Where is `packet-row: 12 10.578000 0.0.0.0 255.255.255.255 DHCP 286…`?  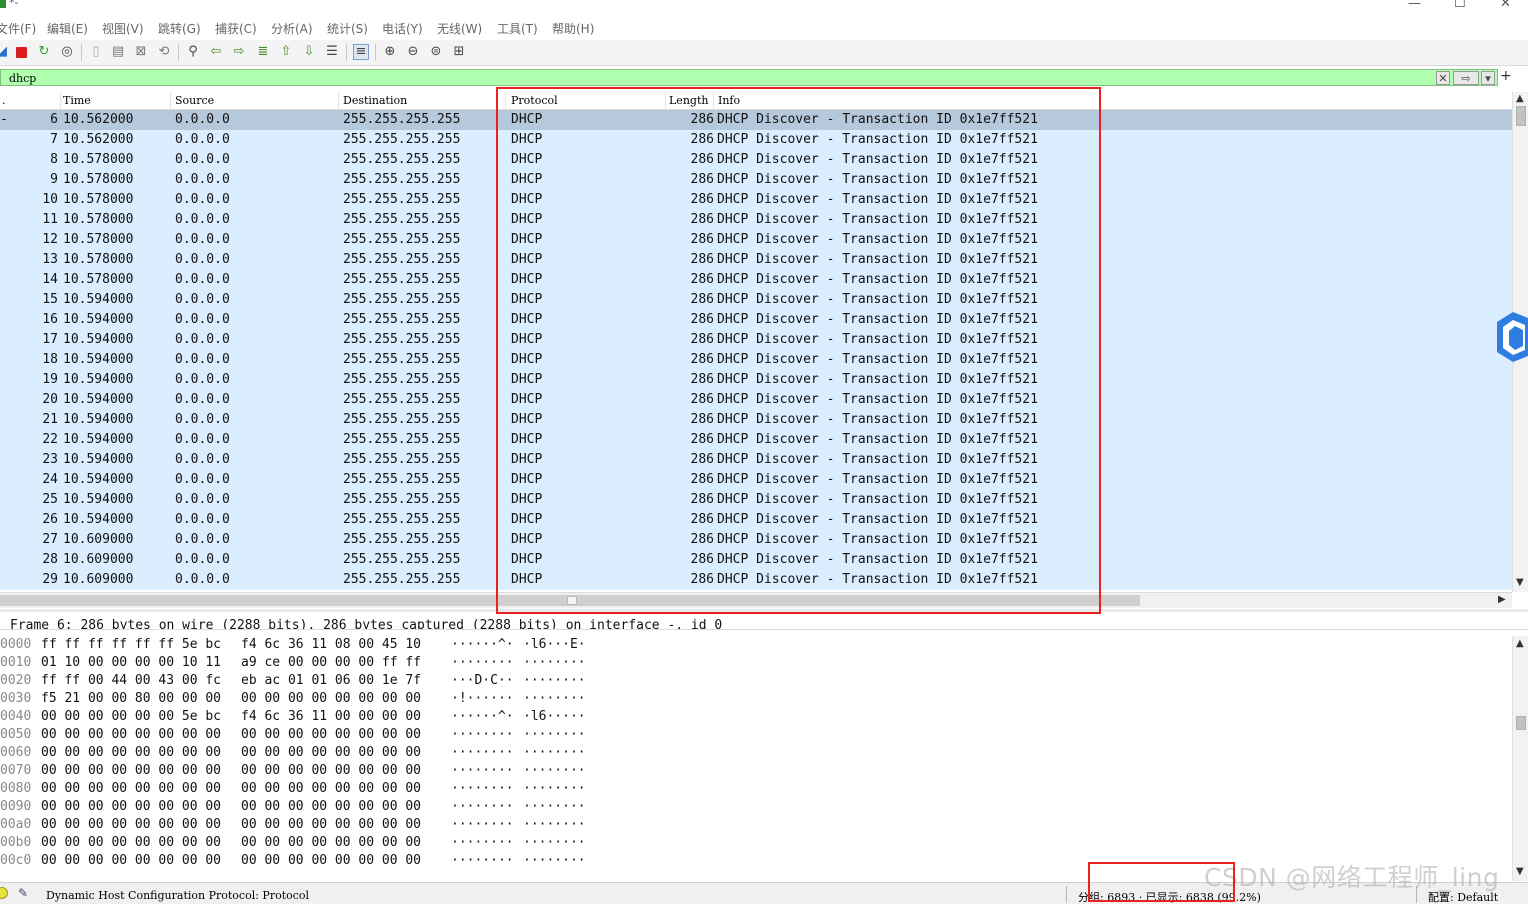
packet-row: 12 10.578000 0.0.0.0 255.255.255.255 DHCP 286… is located at coordinates (756, 240).